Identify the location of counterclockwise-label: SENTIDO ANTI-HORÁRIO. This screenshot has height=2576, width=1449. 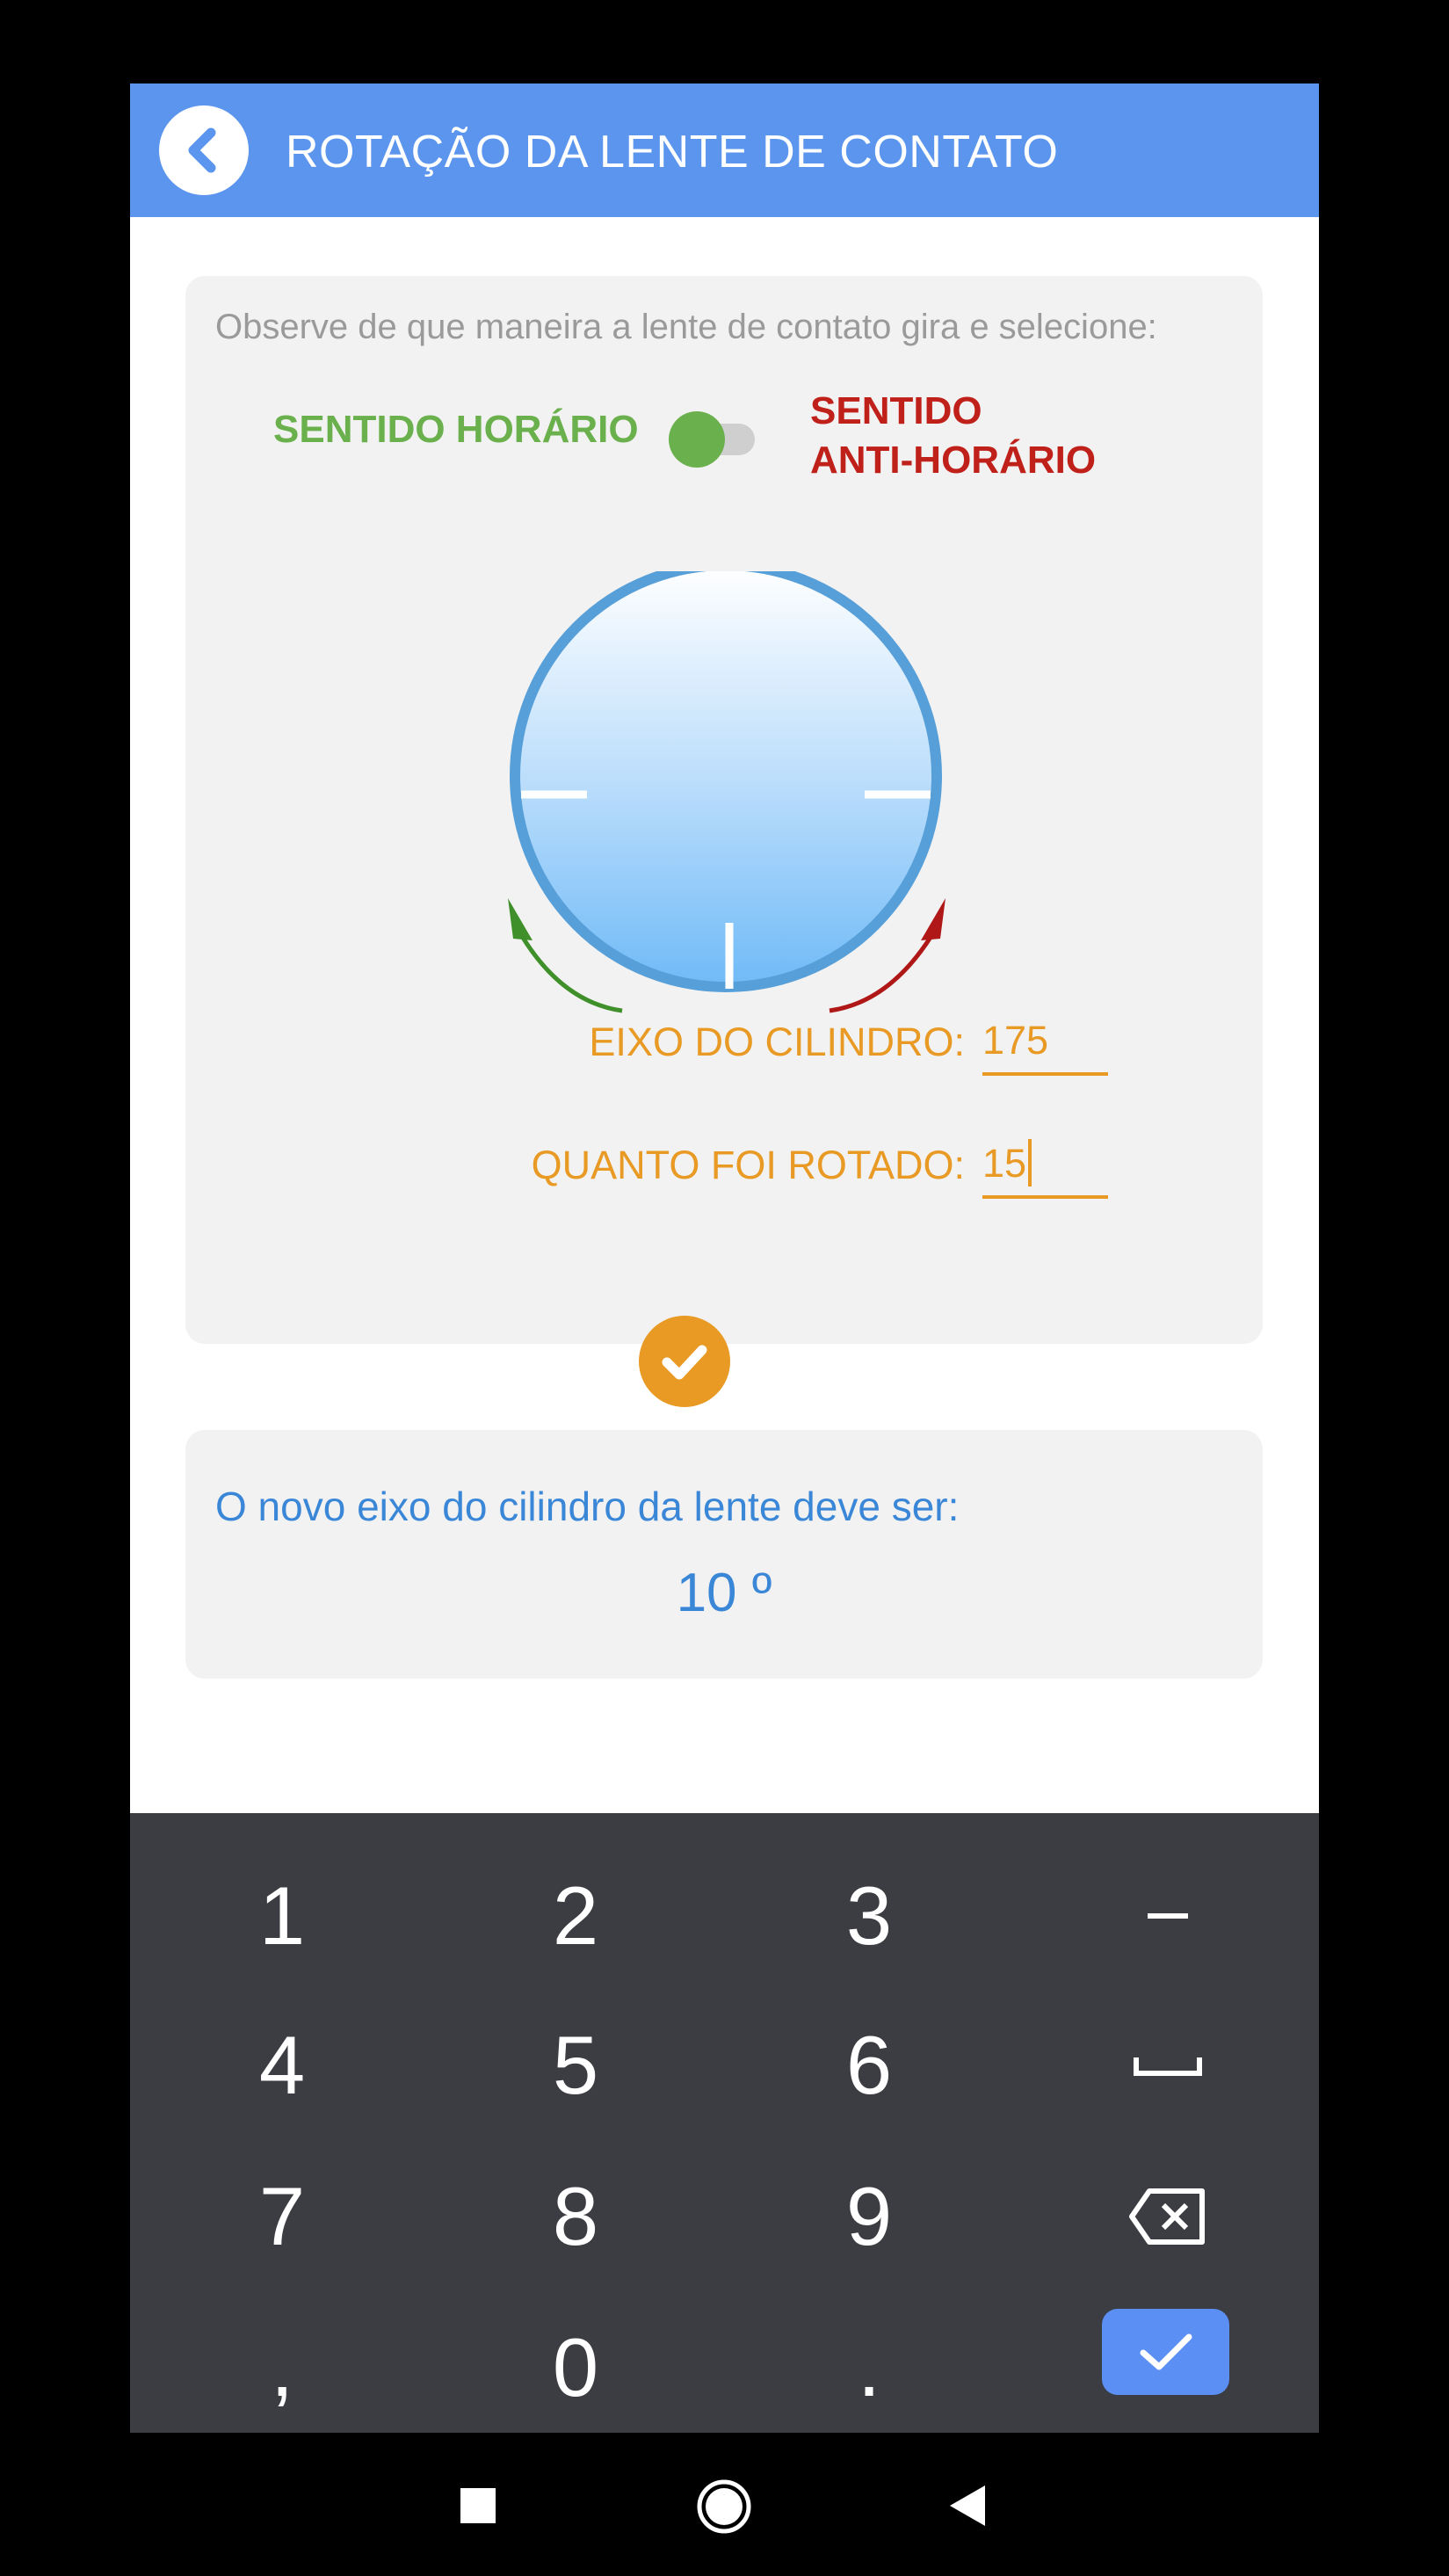
(953, 436).